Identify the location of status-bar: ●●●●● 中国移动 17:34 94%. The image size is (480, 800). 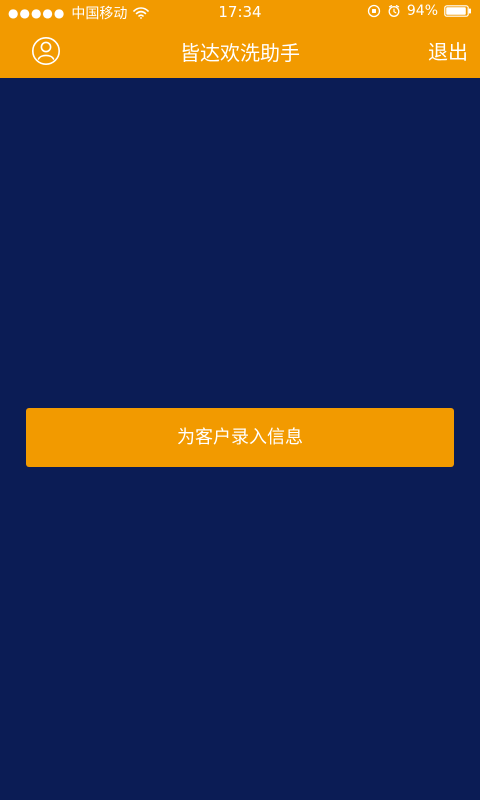
(240, 12).